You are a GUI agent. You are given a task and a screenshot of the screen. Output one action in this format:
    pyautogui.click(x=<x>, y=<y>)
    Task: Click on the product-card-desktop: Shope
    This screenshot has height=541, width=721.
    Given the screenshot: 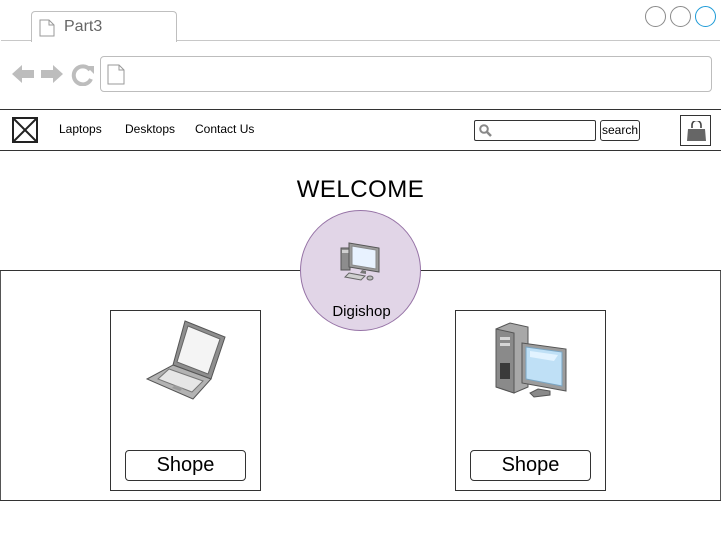 What is the action you would take?
    pyautogui.click(x=530, y=400)
    